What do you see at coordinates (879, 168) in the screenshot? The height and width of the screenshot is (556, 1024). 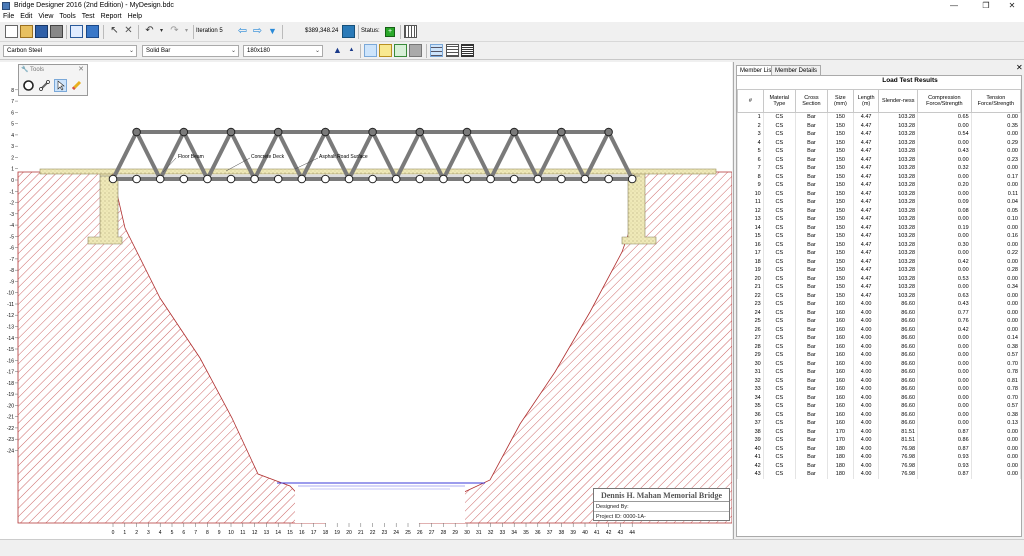 I see `table-row: 7 CS Bar 150 4.47 103.28 0.32 0.00` at bounding box center [879, 168].